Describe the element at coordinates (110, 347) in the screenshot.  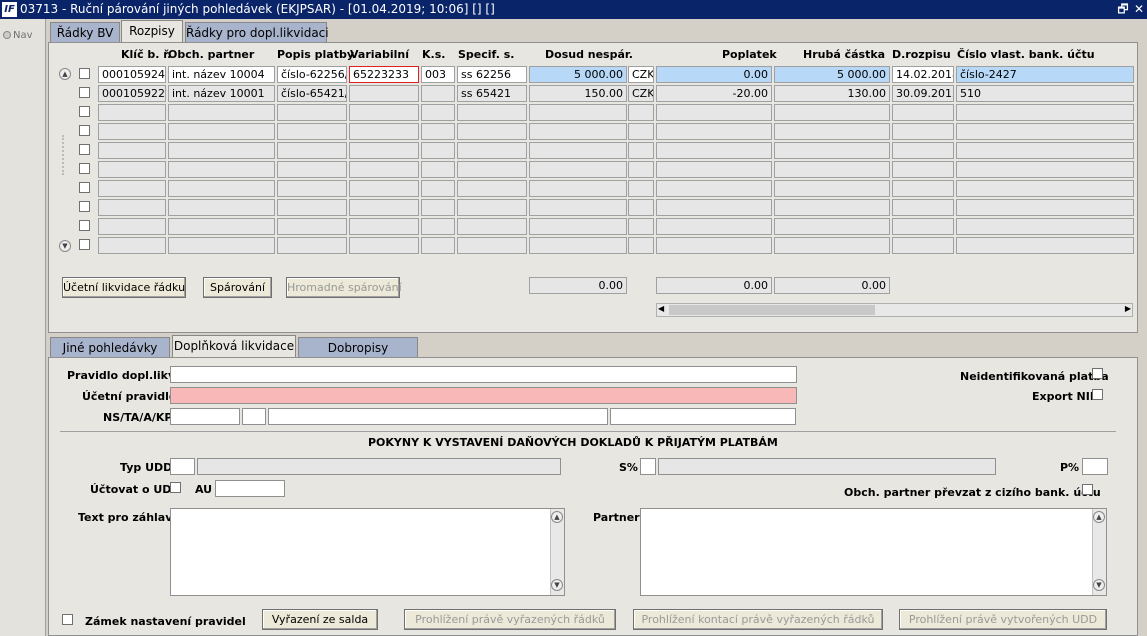
I see `tab-jine-pohledavky: Jiné pohledávky` at that location.